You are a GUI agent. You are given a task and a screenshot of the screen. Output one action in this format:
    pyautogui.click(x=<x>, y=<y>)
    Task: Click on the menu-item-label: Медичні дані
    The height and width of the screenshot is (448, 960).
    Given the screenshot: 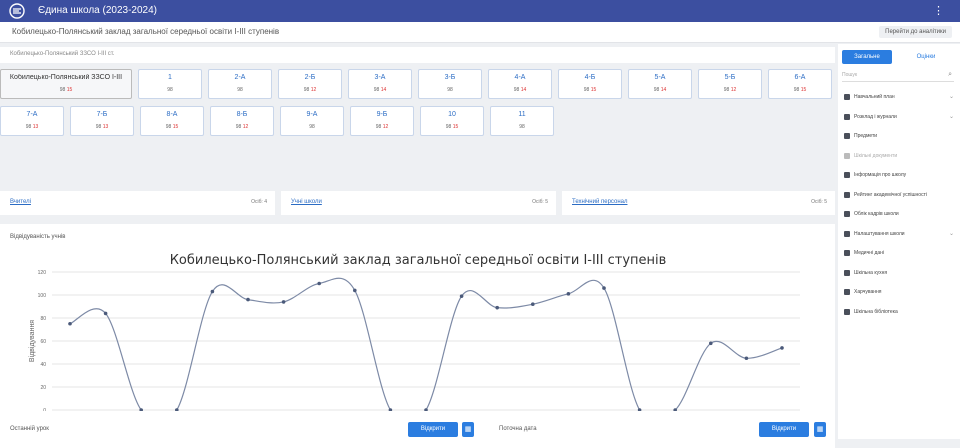 What is the action you would take?
    pyautogui.click(x=869, y=253)
    